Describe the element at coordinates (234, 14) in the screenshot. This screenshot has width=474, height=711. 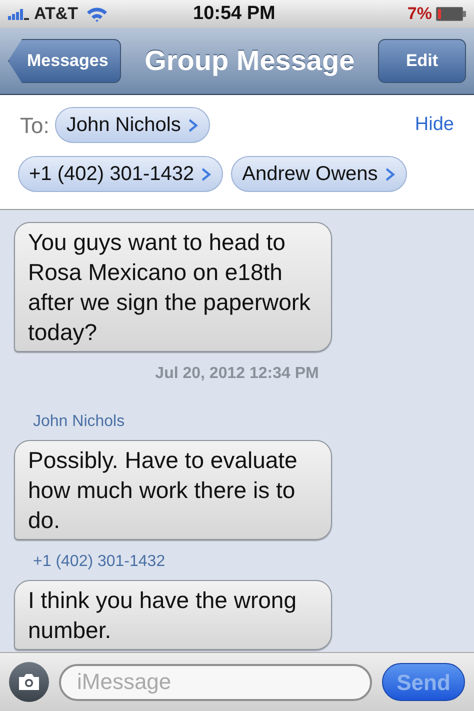
I see `clock-time: 10:54 PM` at that location.